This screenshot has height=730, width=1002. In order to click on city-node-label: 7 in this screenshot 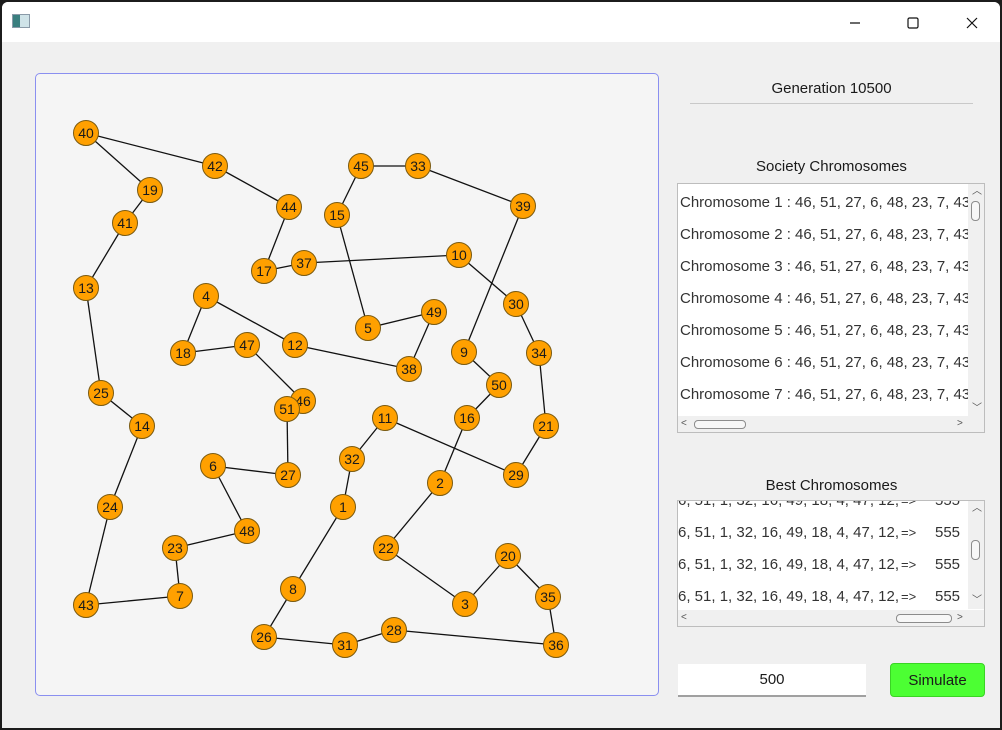, I will do `click(180, 596)`.